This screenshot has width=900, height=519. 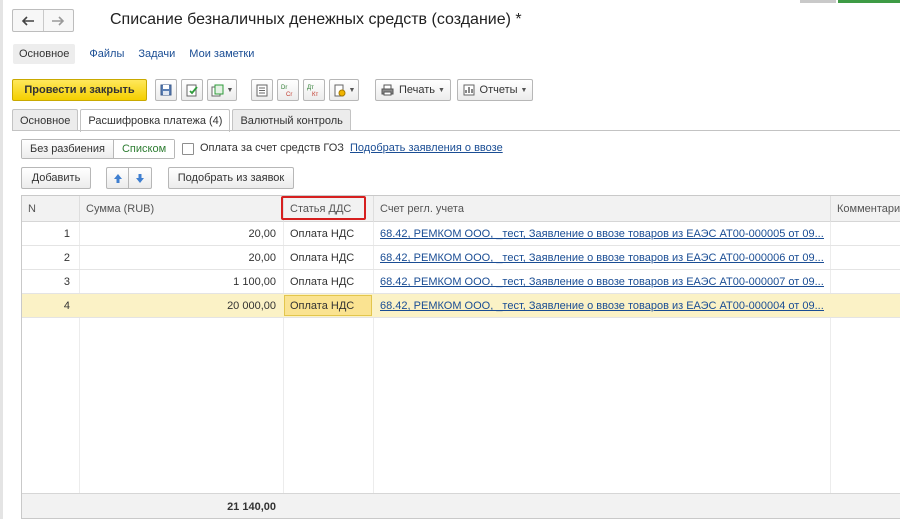 What do you see at coordinates (143, 149) in the screenshot?
I see `list-split-option: Списком` at bounding box center [143, 149].